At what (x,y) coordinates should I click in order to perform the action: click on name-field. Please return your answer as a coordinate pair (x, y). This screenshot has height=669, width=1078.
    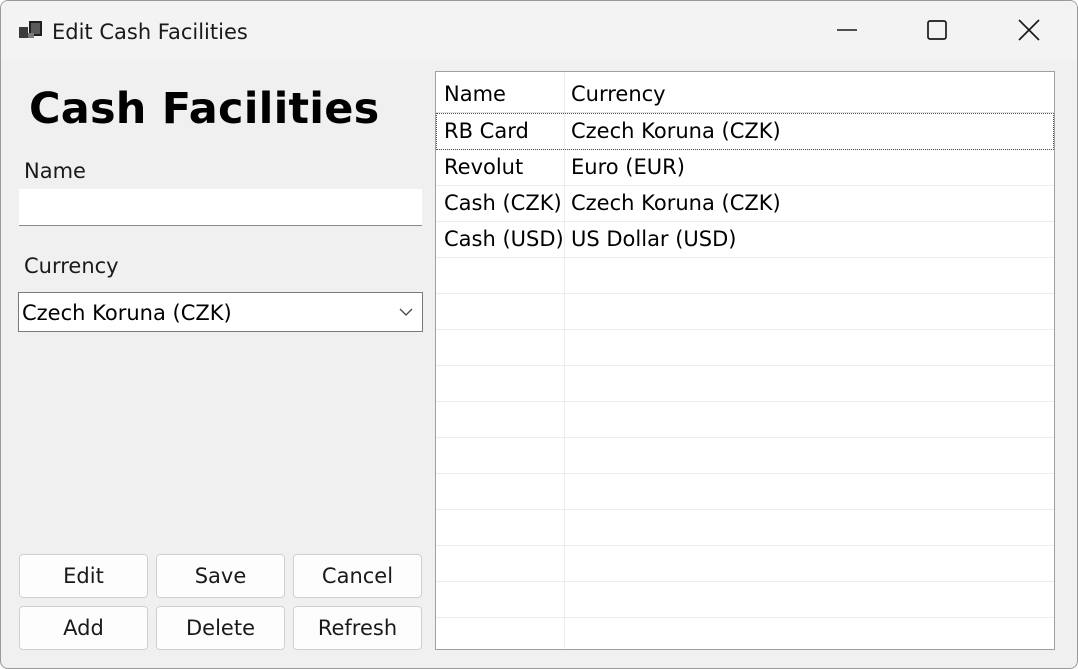
    Looking at the image, I should click on (220, 207).